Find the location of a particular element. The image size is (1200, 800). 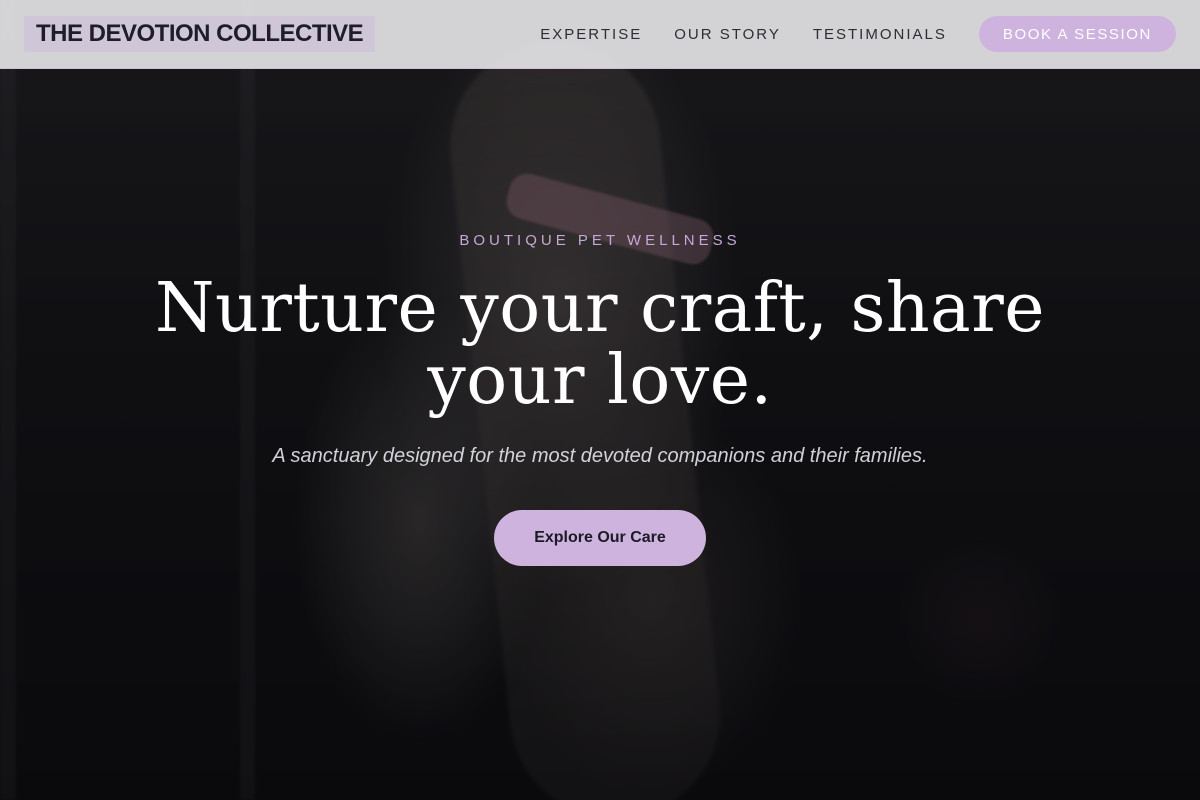

brand-logo: THE DEVOTION COLLECTIVE is located at coordinates (200, 34).